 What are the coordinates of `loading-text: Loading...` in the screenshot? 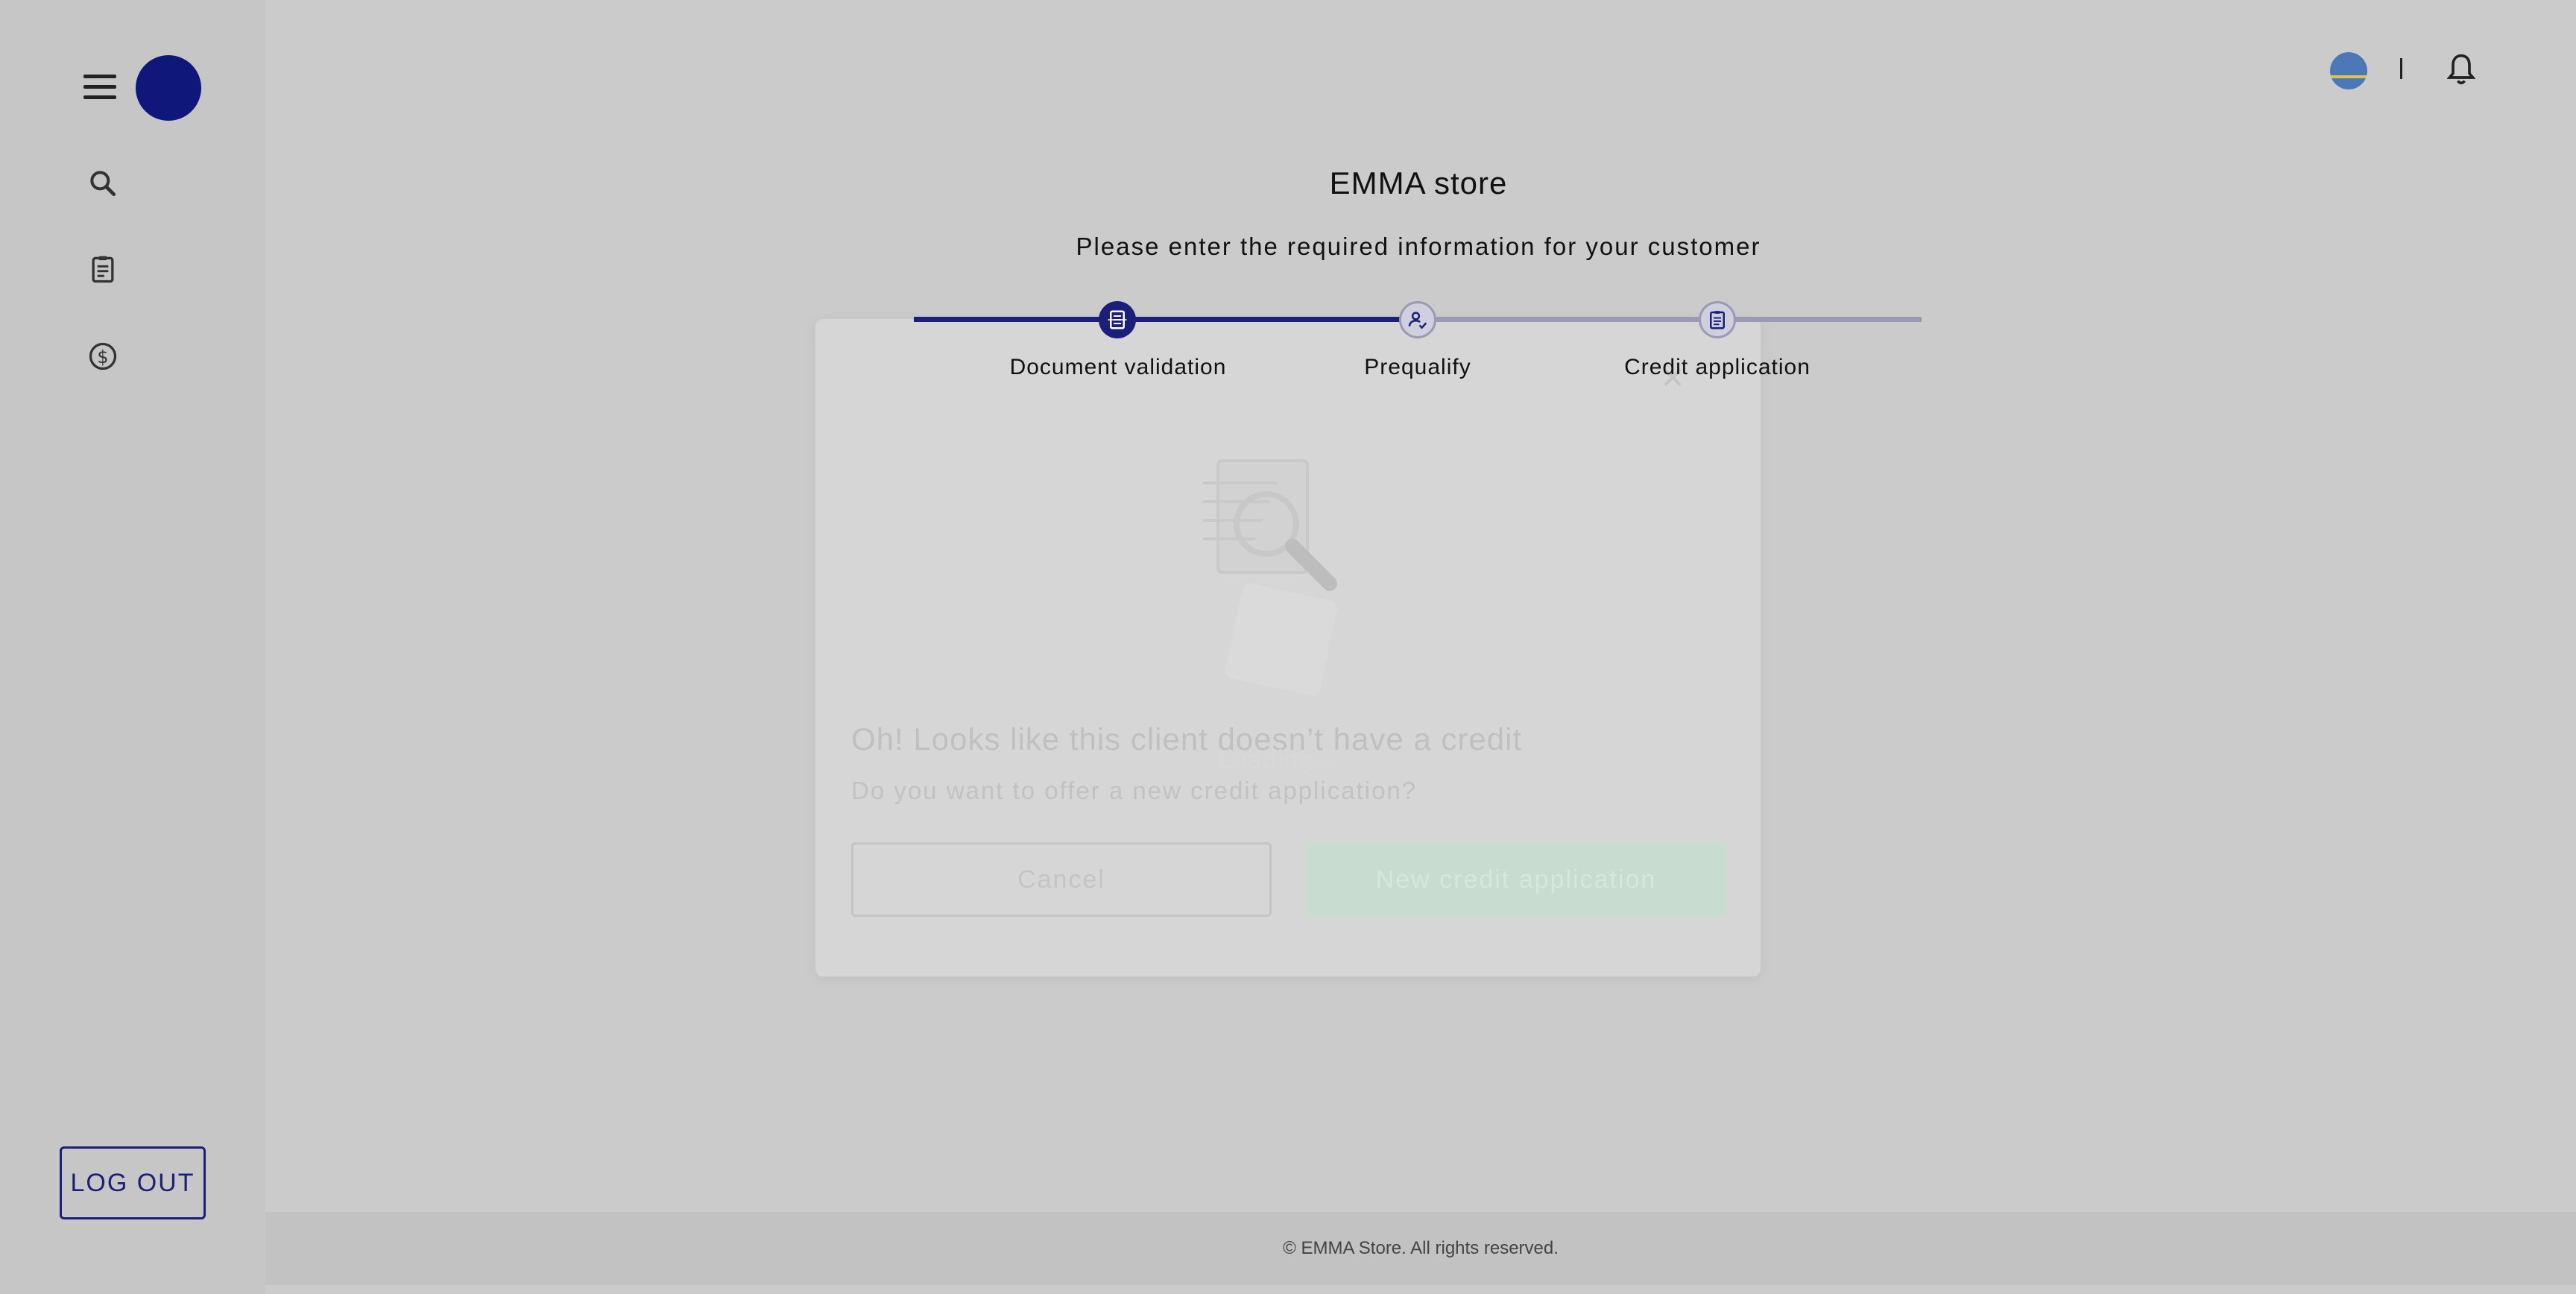 It's located at (1277, 759).